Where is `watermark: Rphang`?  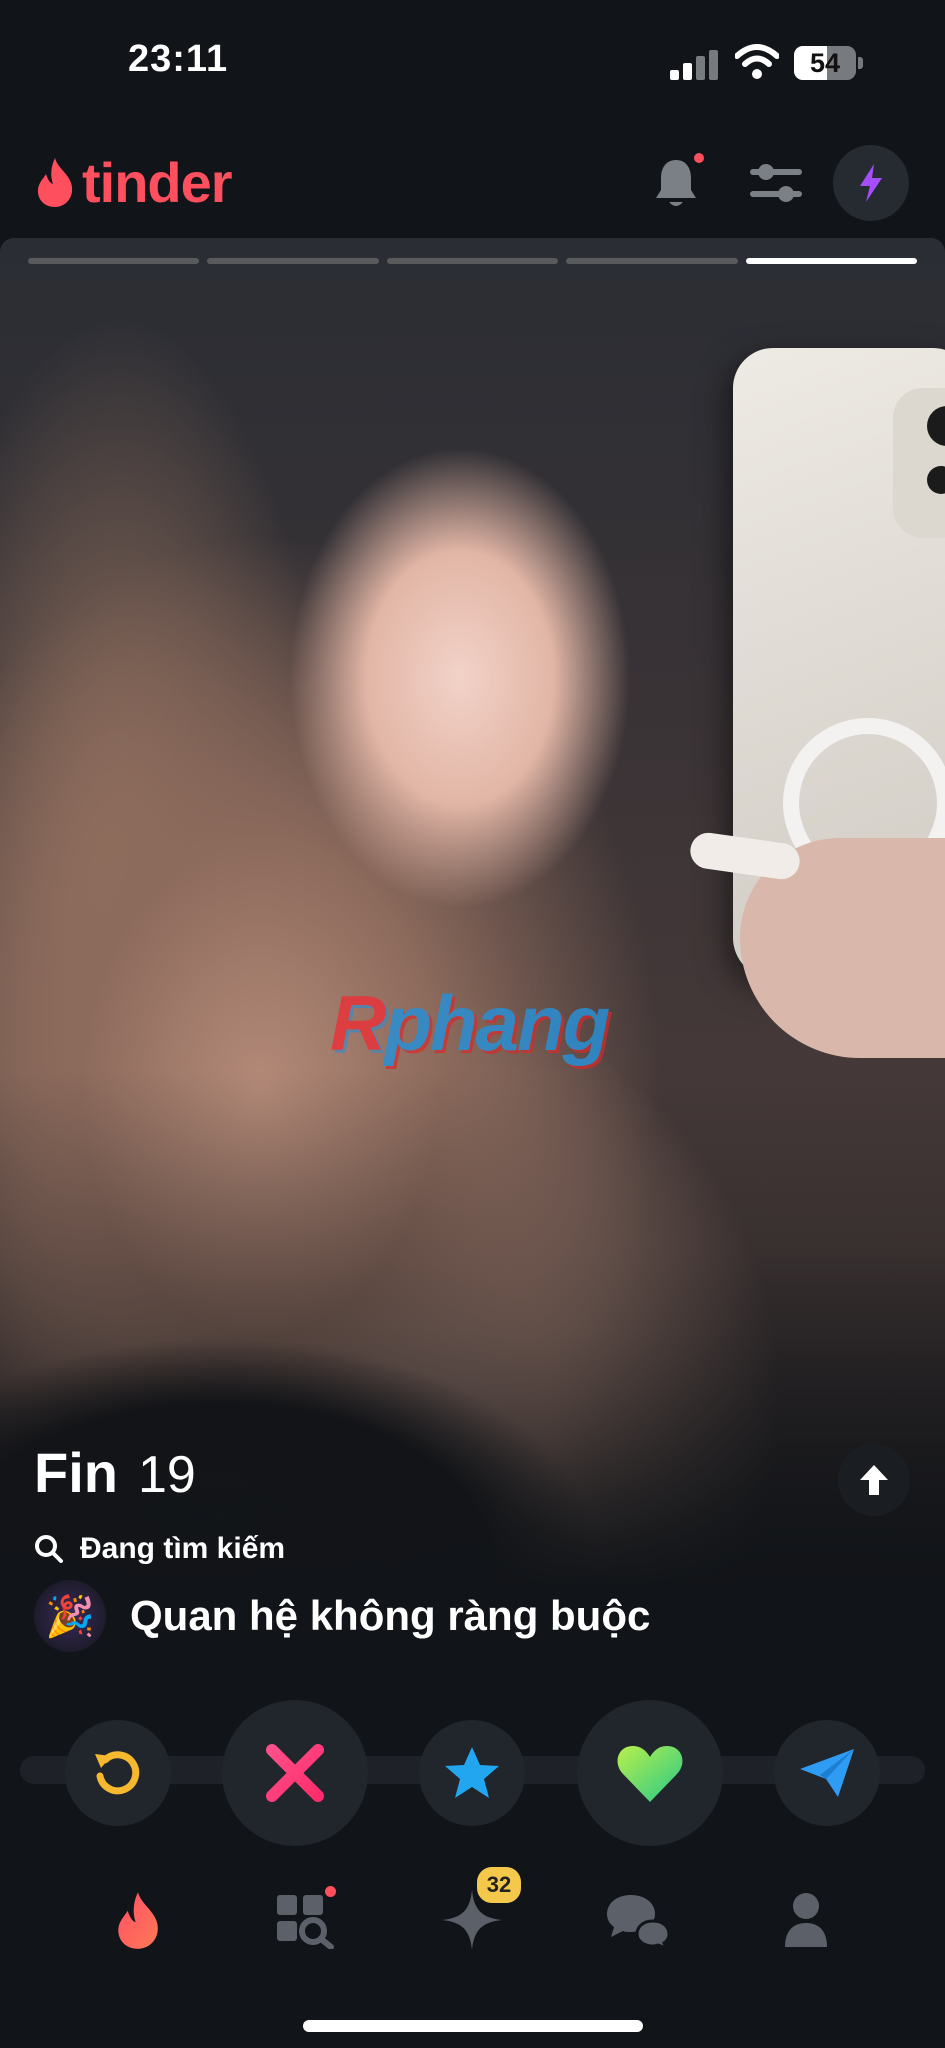 watermark: Rphang is located at coordinates (470, 1023).